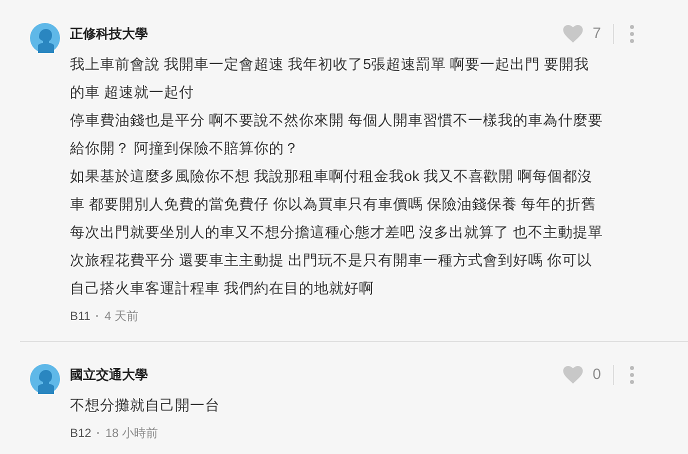 This screenshot has height=454, width=688. Describe the element at coordinates (331, 261) in the screenshot. I see `comment-text: 次旅程花費平分 還要車主主動提 出門玩不是只有開車一種方式會到好嗎 你可以` at that location.